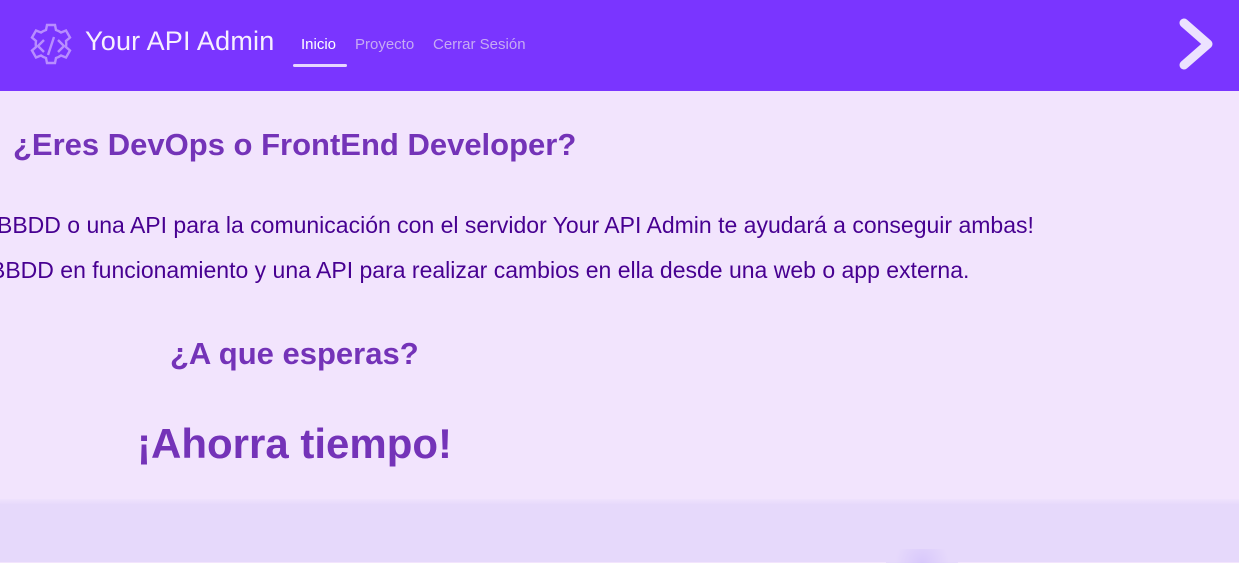  I want to click on next-section, so click(619, 533).